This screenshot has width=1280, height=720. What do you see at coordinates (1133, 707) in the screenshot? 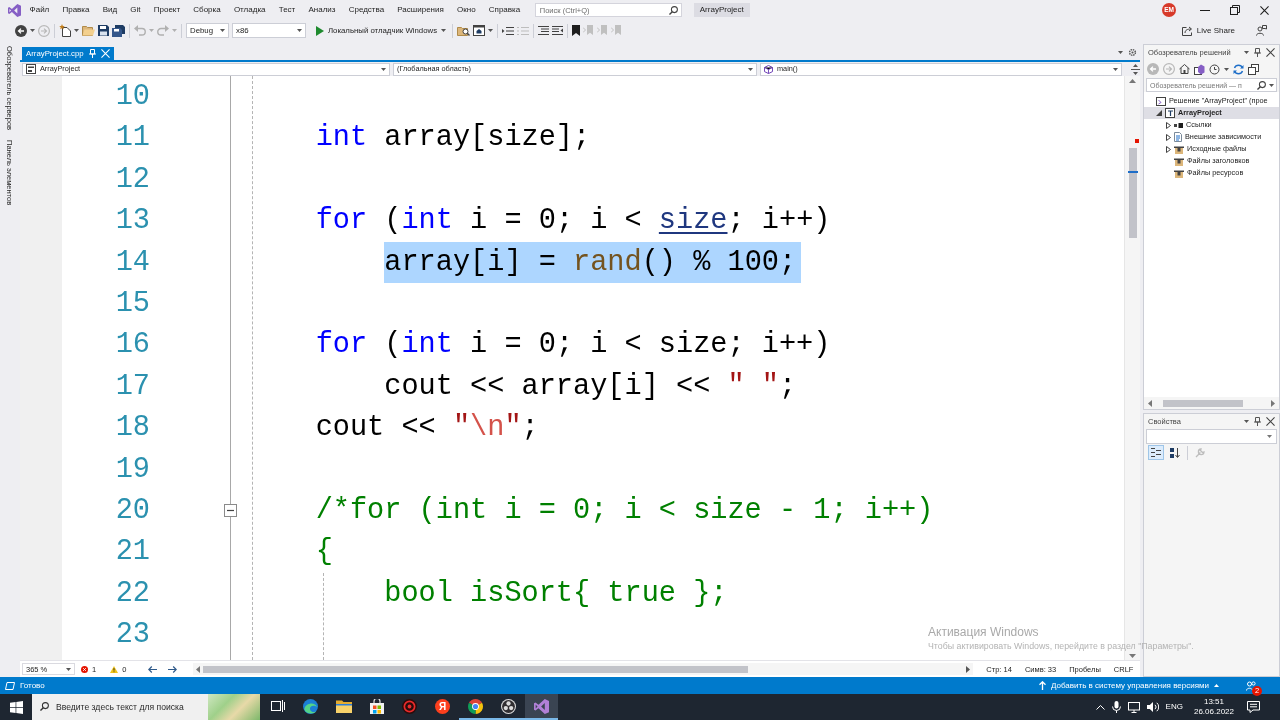
I see `network-icon` at bounding box center [1133, 707].